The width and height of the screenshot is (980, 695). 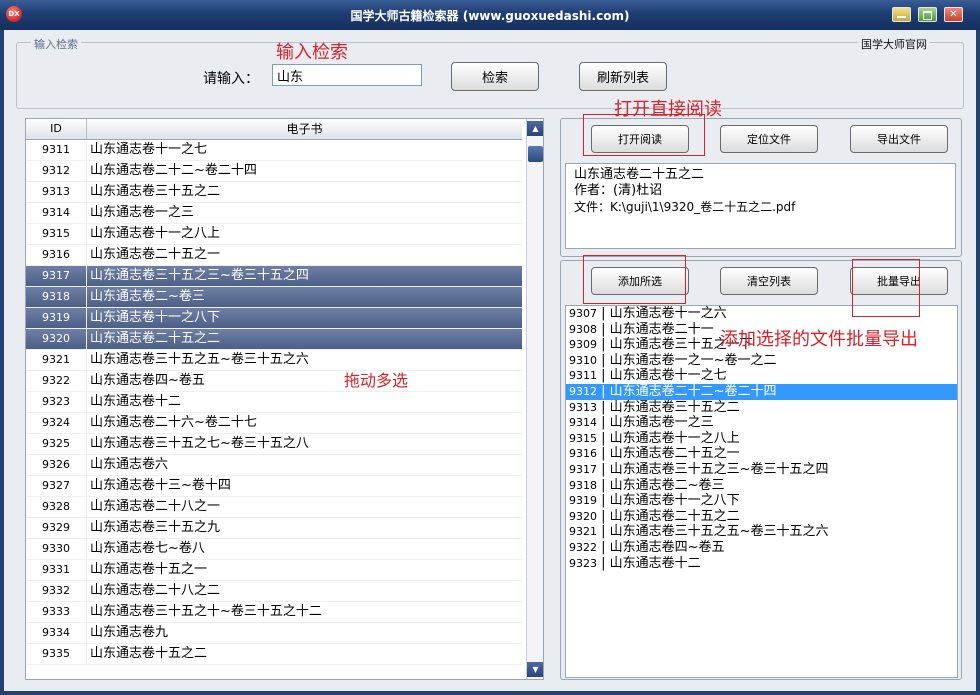 What do you see at coordinates (661, 423) in the screenshot?
I see `list-item-name: 山东通志卷一之三` at bounding box center [661, 423].